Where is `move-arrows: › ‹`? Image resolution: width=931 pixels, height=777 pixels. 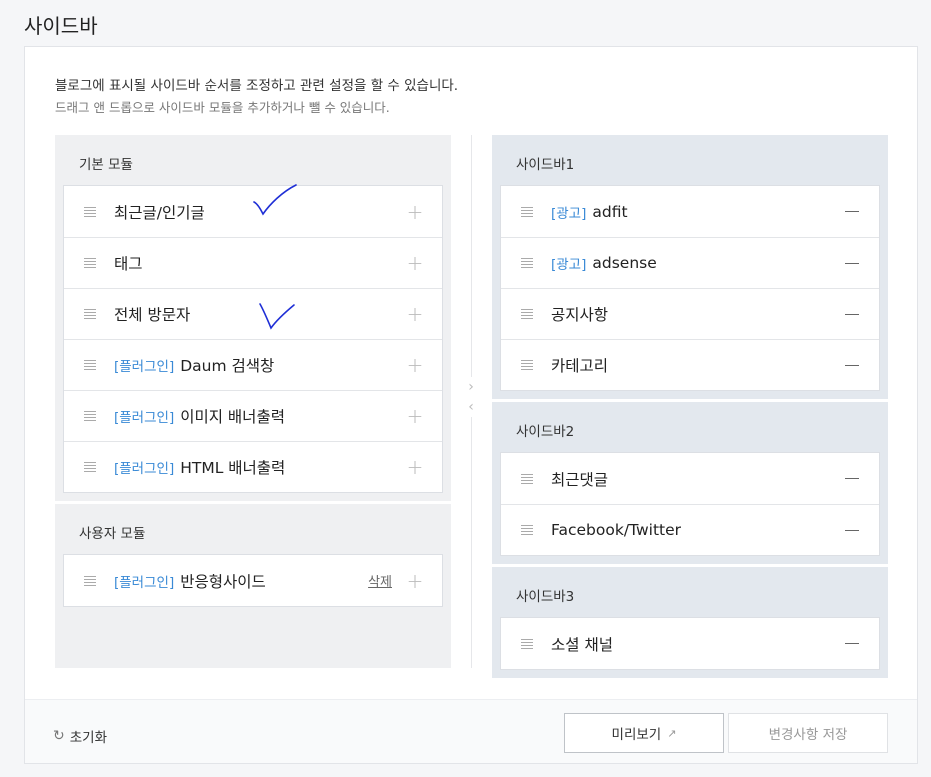
move-arrows: › ‹ is located at coordinates (471, 397).